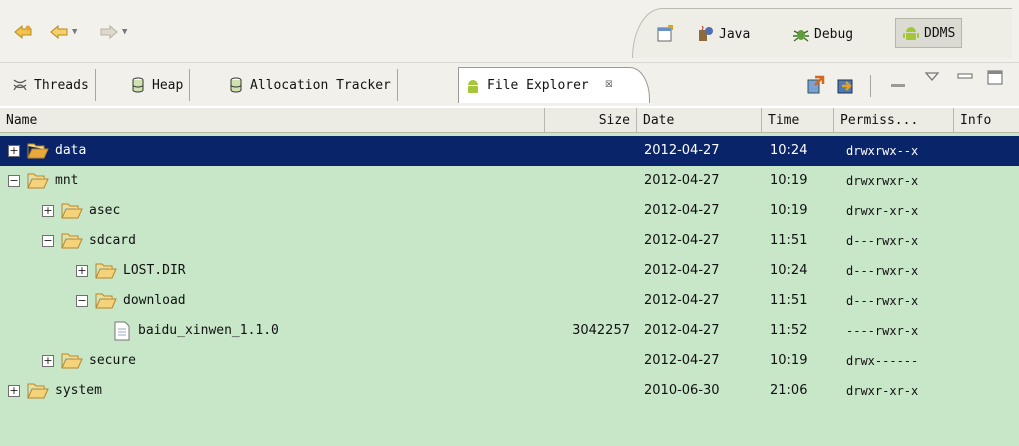  Describe the element at coordinates (798, 120) in the screenshot. I see `column-header-time: Time` at that location.